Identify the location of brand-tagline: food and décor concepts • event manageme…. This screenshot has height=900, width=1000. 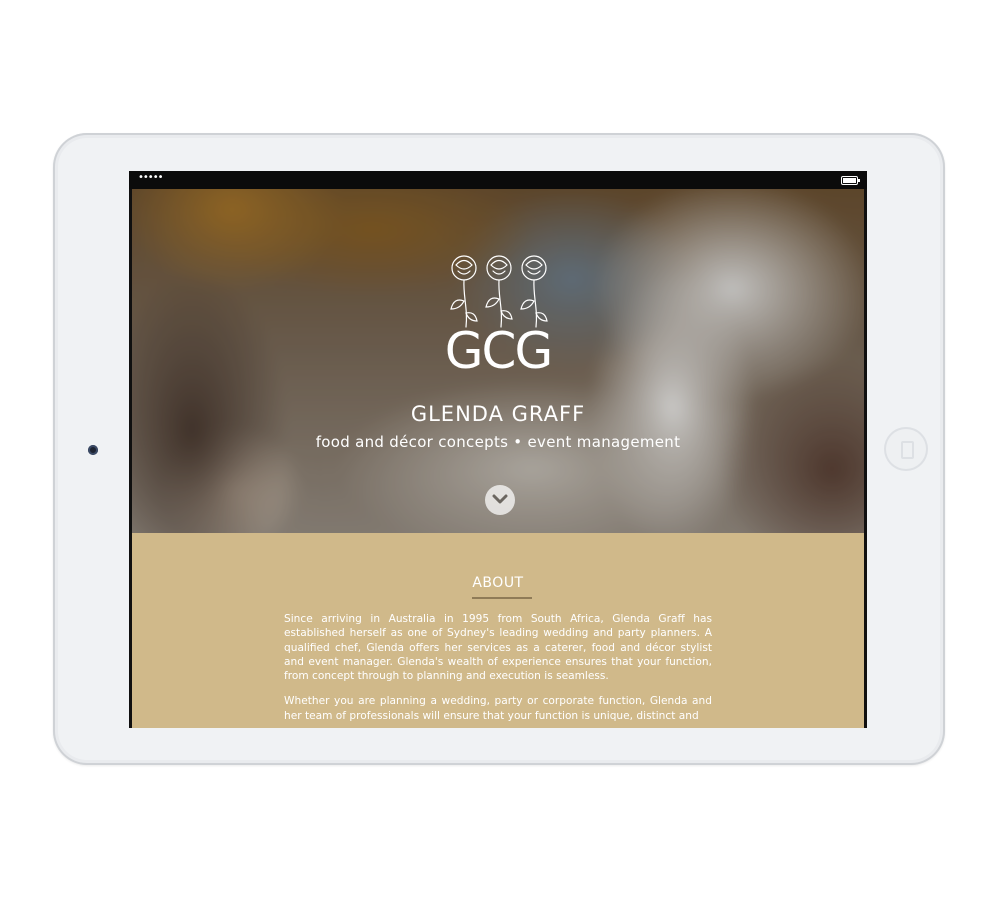
(498, 442).